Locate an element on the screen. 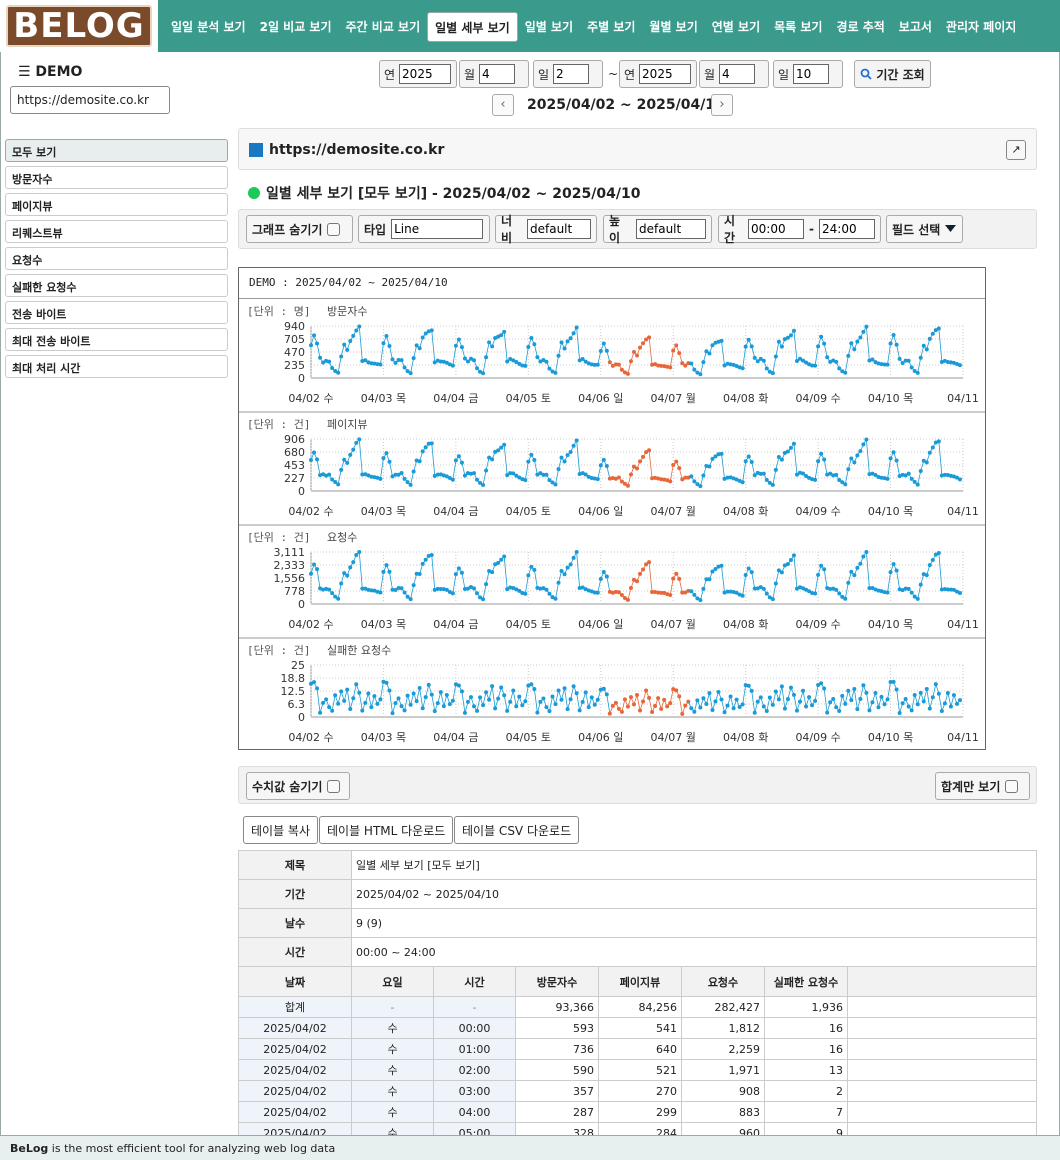  to-day-input is located at coordinates (811, 74).